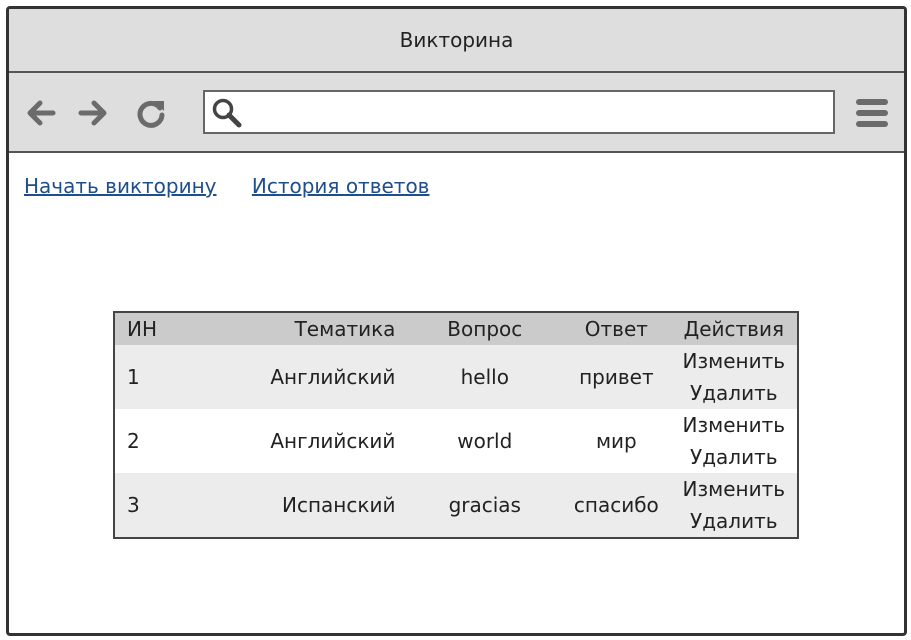 The width and height of the screenshot is (911, 640). I want to click on column-header-question: Вопрос, so click(485, 328).